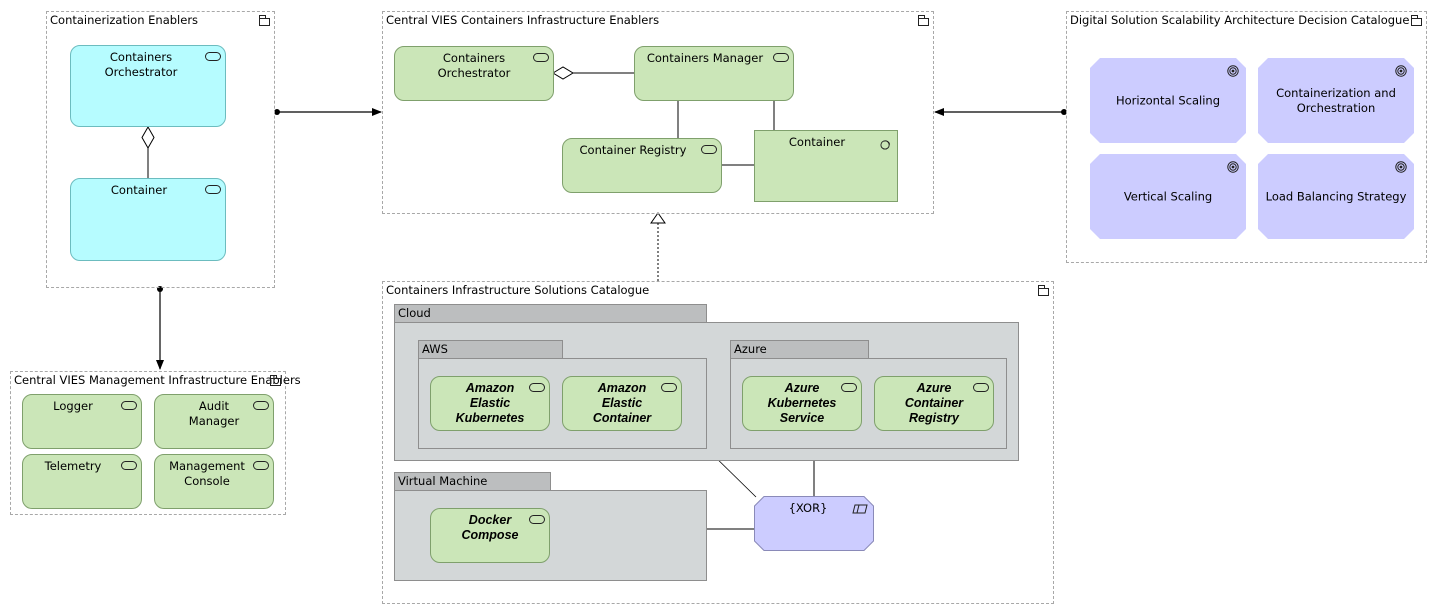 The height and width of the screenshot is (614, 1437). What do you see at coordinates (658, 246) in the screenshot?
I see `realization-solutions-to-central` at bounding box center [658, 246].